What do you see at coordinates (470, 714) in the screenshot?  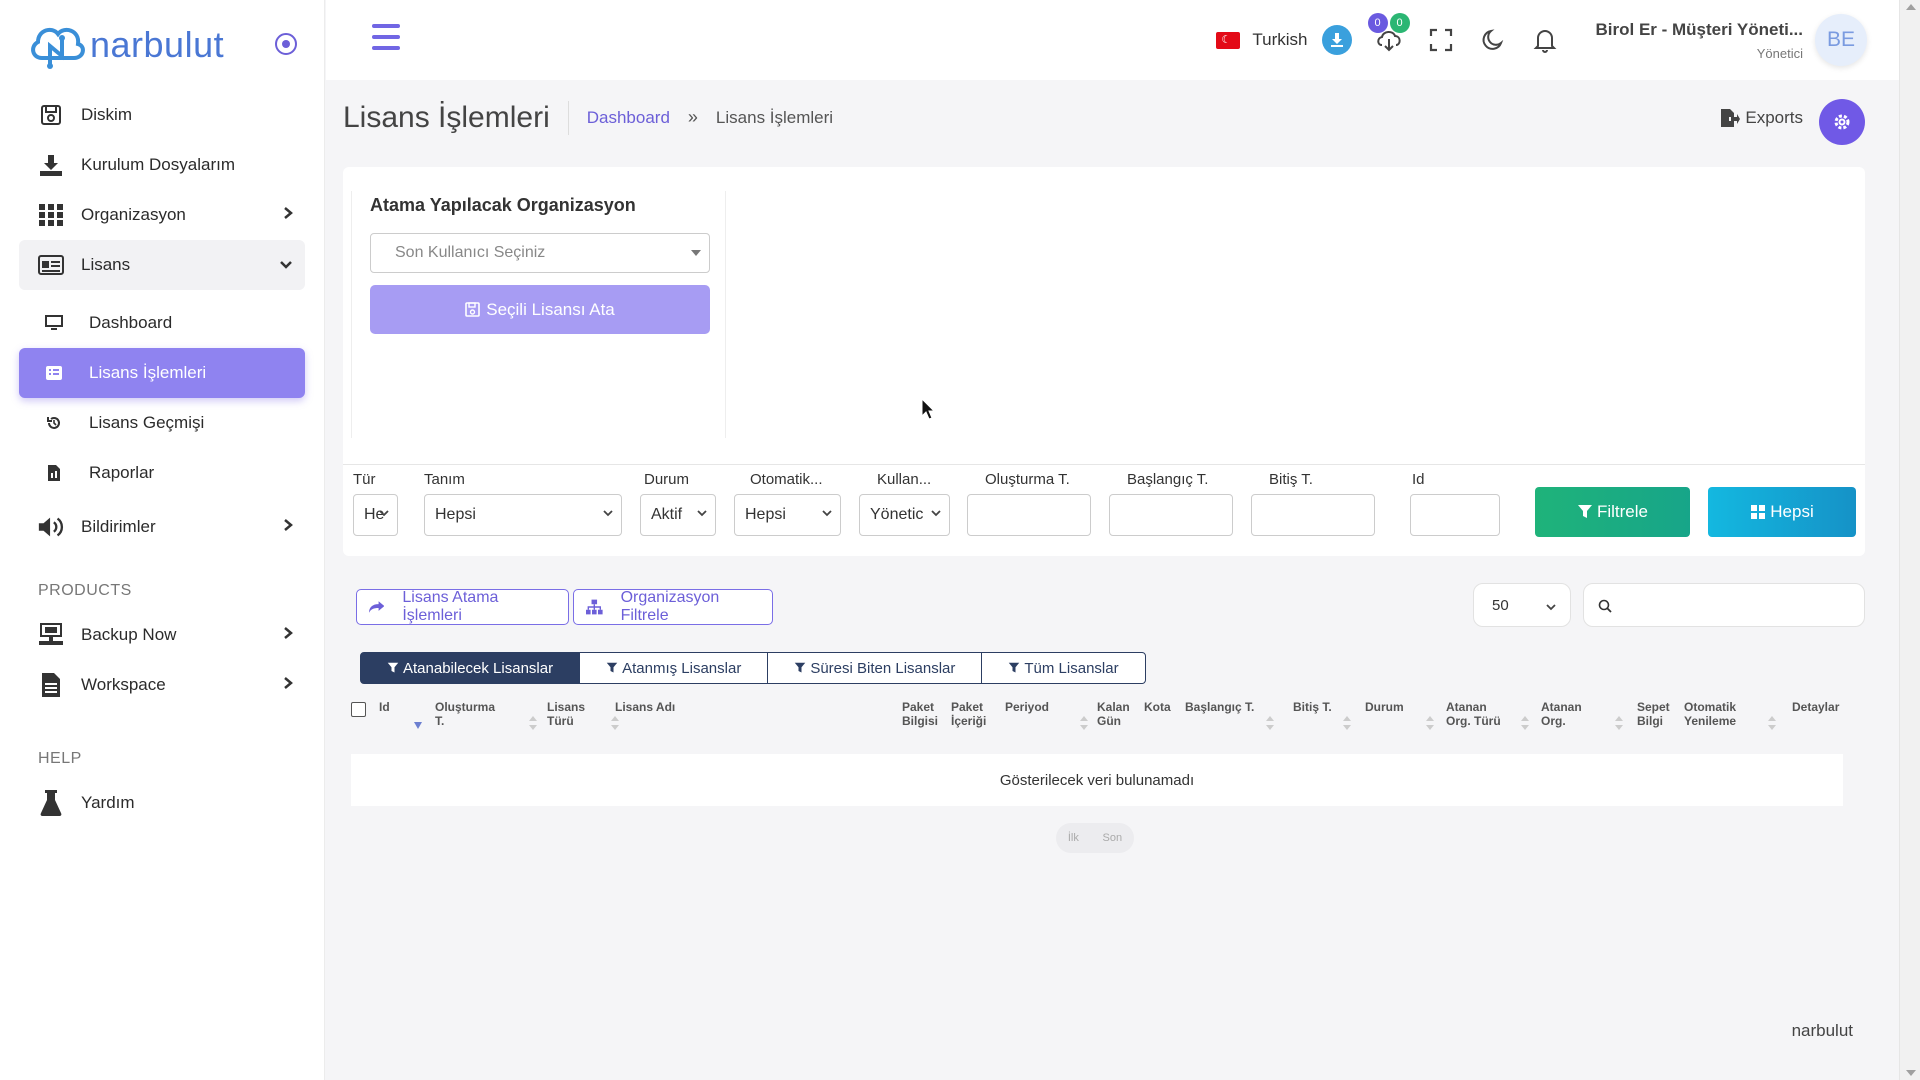 I see `column-header-olusturma: Oluşturma T.` at bounding box center [470, 714].